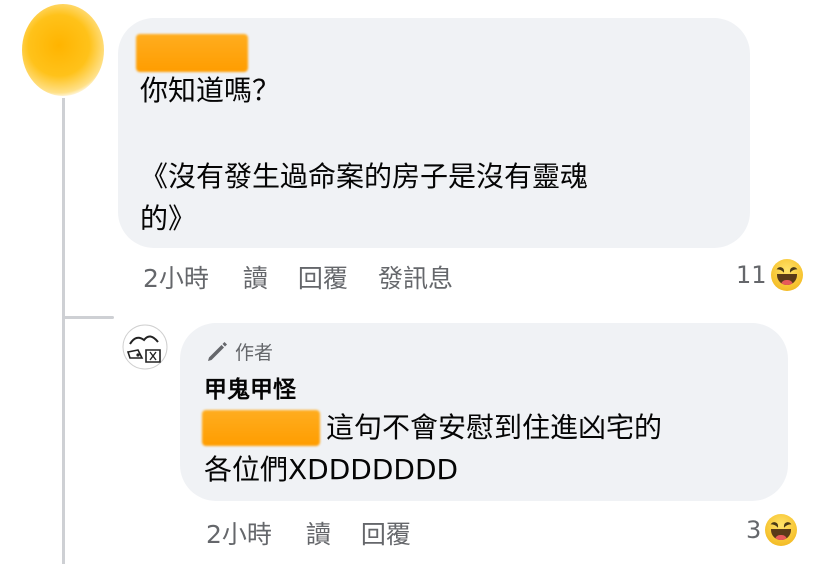 Image resolution: width=828 pixels, height=564 pixels. I want to click on author-badge-label: 作者, so click(254, 353).